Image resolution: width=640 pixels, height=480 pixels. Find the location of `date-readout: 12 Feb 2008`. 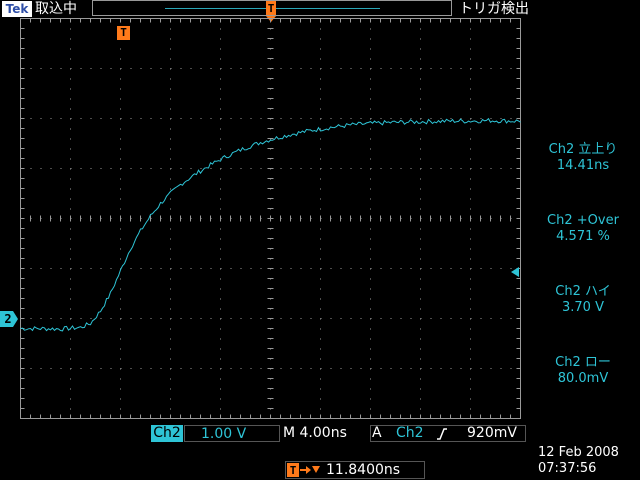

date-readout: 12 Feb 2008 is located at coordinates (578, 452).